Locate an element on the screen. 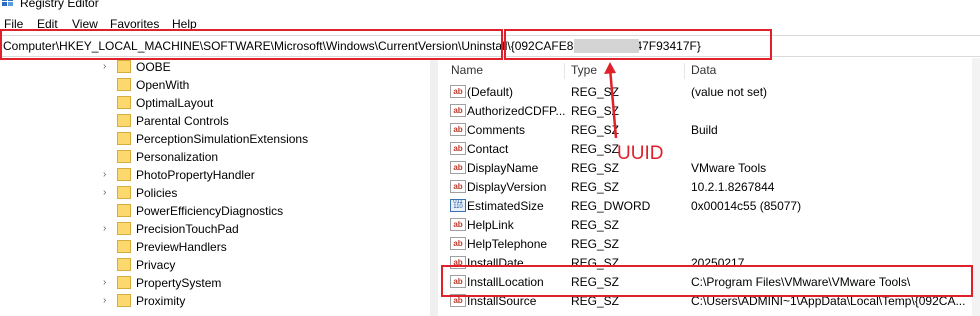 This screenshot has height=316, width=980. tree-item: › PrecisionTouchPad is located at coordinates (215, 229).